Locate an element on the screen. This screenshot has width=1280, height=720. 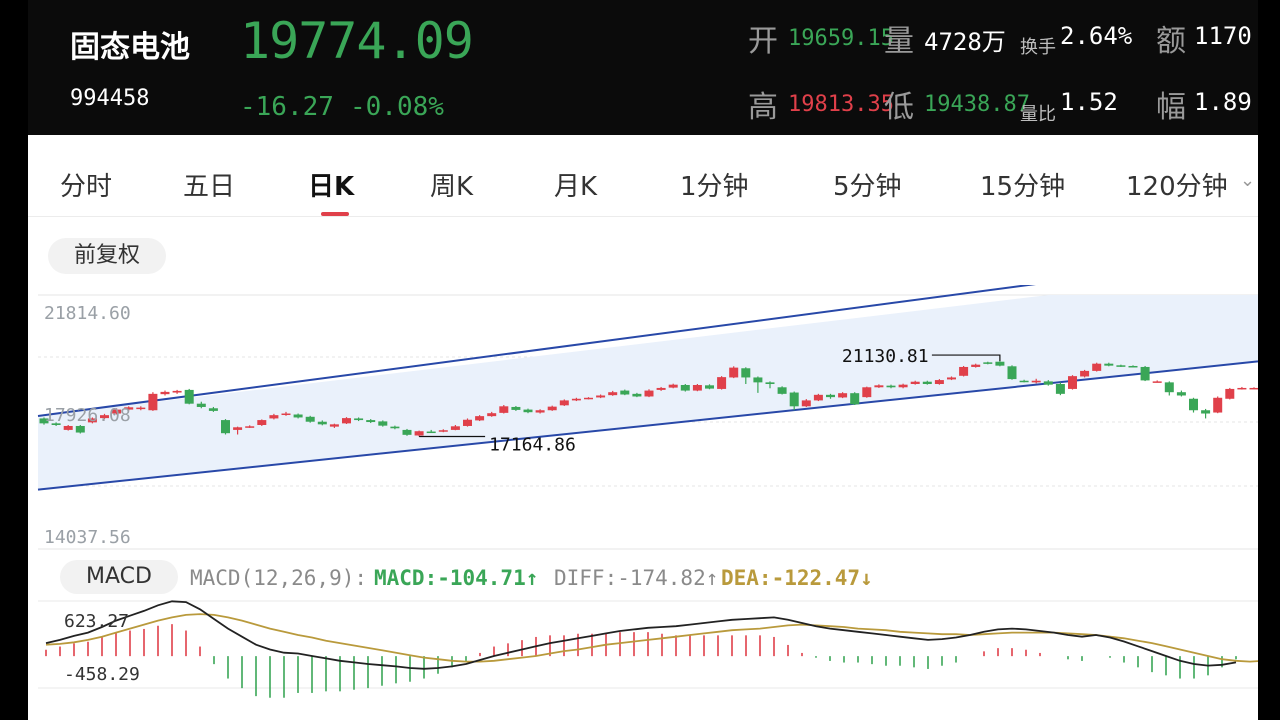
price-adjust-button: 前复权 is located at coordinates (107, 256).